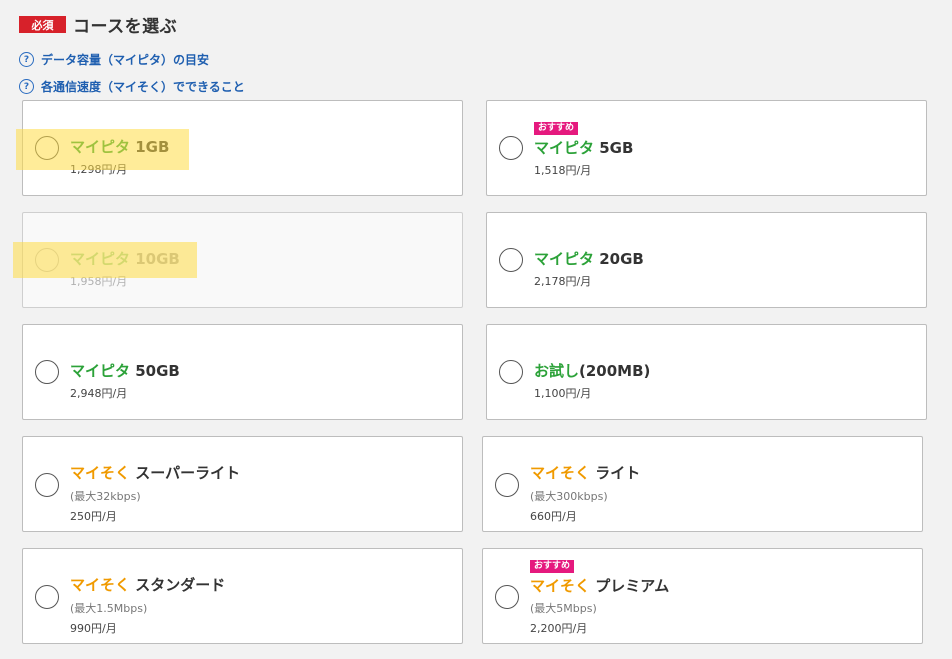  Describe the element at coordinates (563, 170) in the screenshot. I see `price-label: 1,518円/月` at that location.